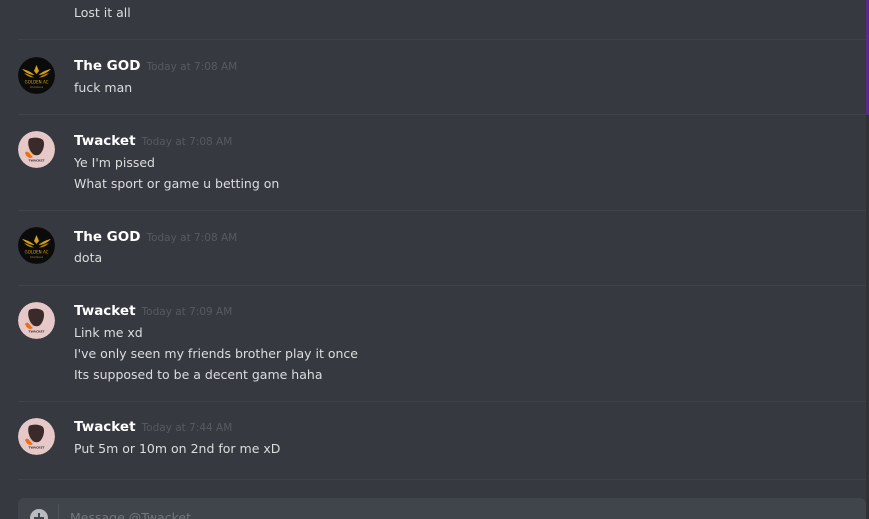  I want to click on message-line: Ye I'm pissed, so click(114, 162).